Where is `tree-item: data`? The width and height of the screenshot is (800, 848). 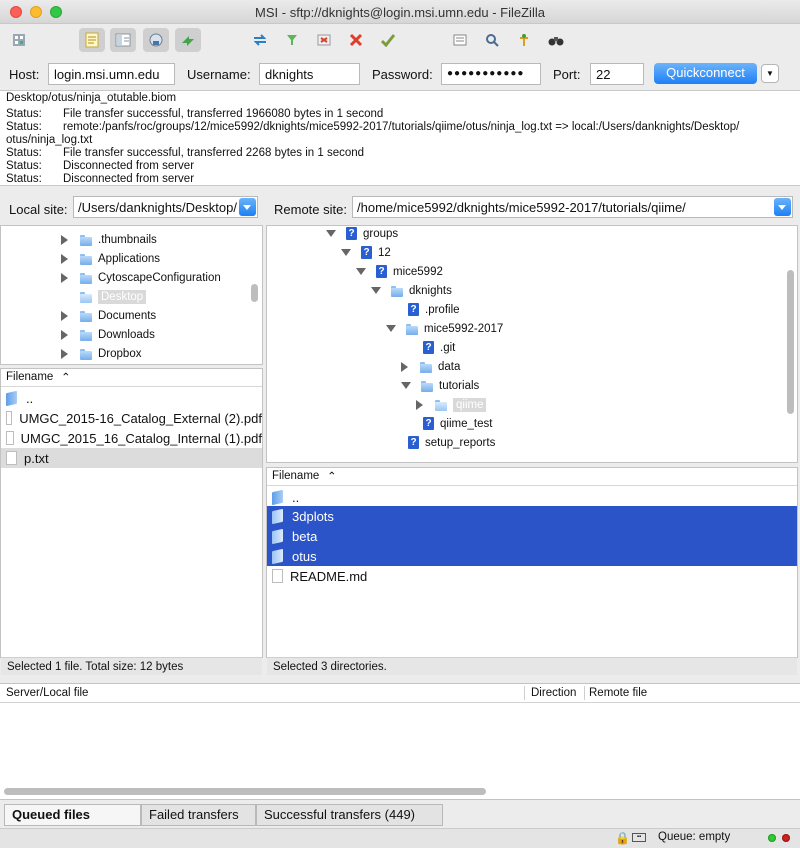 tree-item: data is located at coordinates (430, 366).